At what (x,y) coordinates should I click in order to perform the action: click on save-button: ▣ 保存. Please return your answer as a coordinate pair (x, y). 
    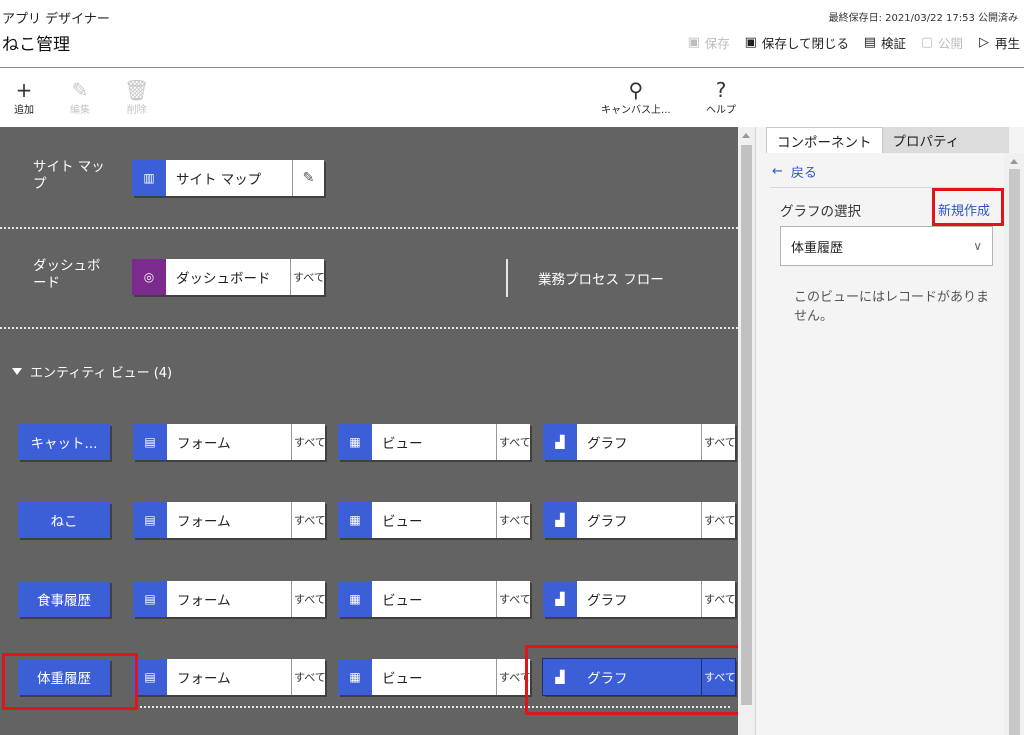
    Looking at the image, I should click on (708, 42).